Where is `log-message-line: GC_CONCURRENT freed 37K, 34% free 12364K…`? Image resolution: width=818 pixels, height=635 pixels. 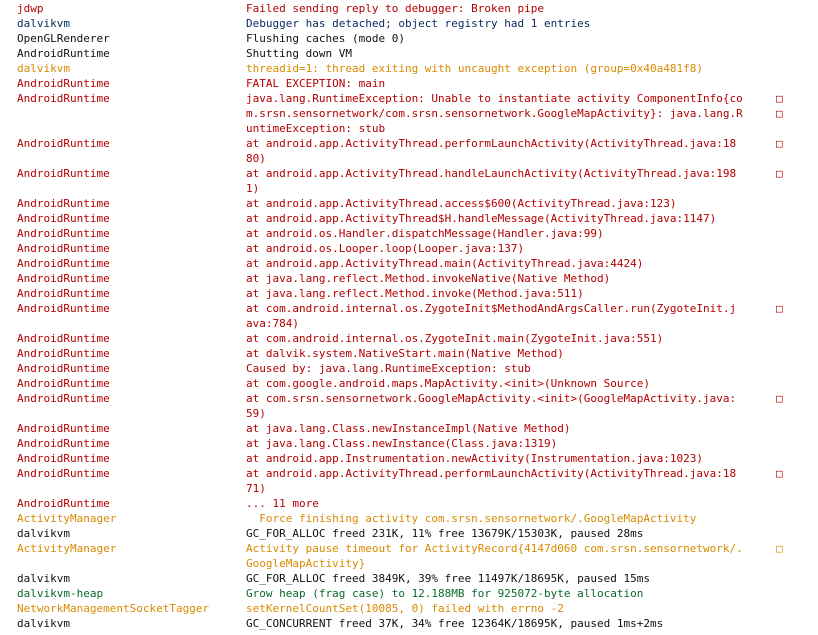
log-message-line: GC_CONCURRENT freed 37K, 34% free 12364K… is located at coordinates (455, 623).